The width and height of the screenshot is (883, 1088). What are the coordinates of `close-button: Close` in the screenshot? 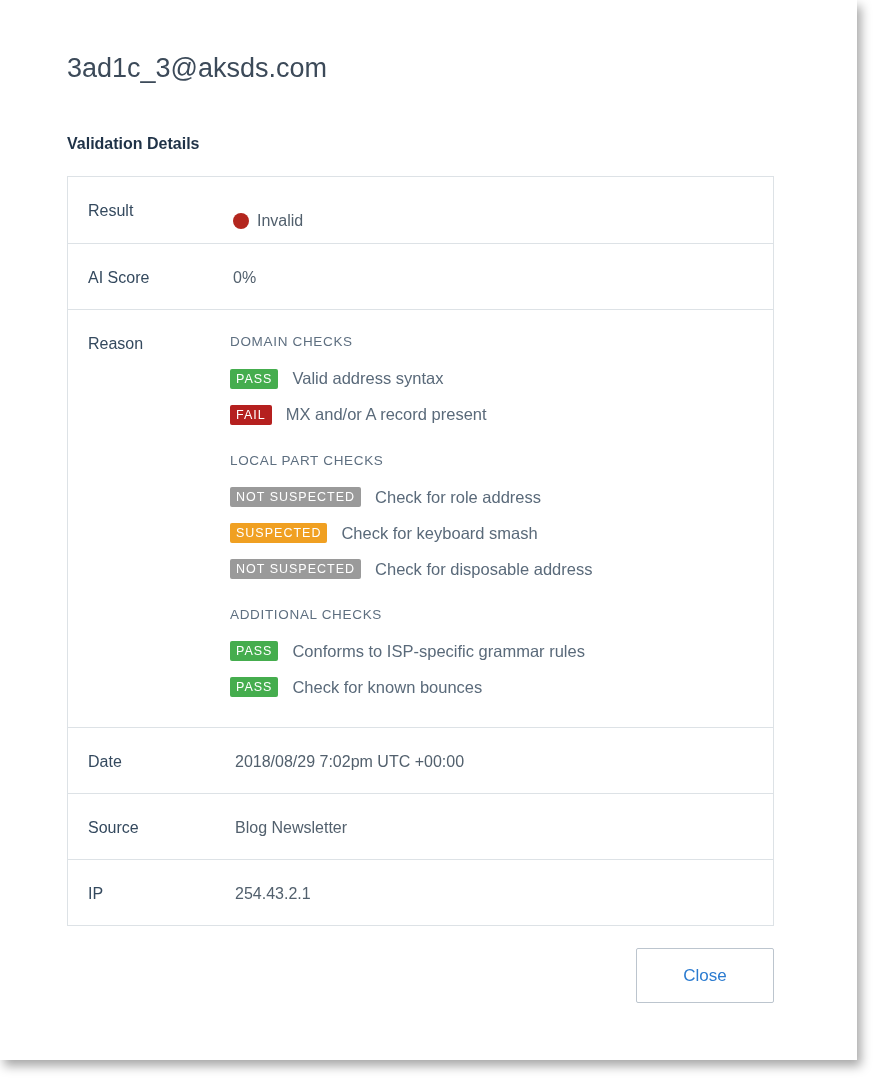 It's located at (705, 976).